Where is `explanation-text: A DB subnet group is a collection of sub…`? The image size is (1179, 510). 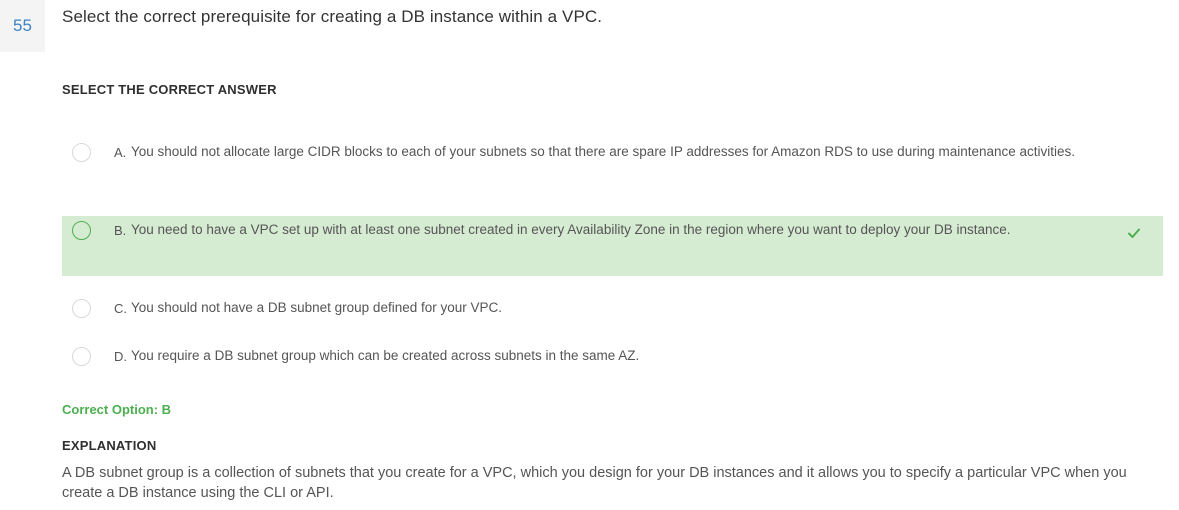 explanation-text: A DB subnet group is a collection of sub… is located at coordinates (594, 483).